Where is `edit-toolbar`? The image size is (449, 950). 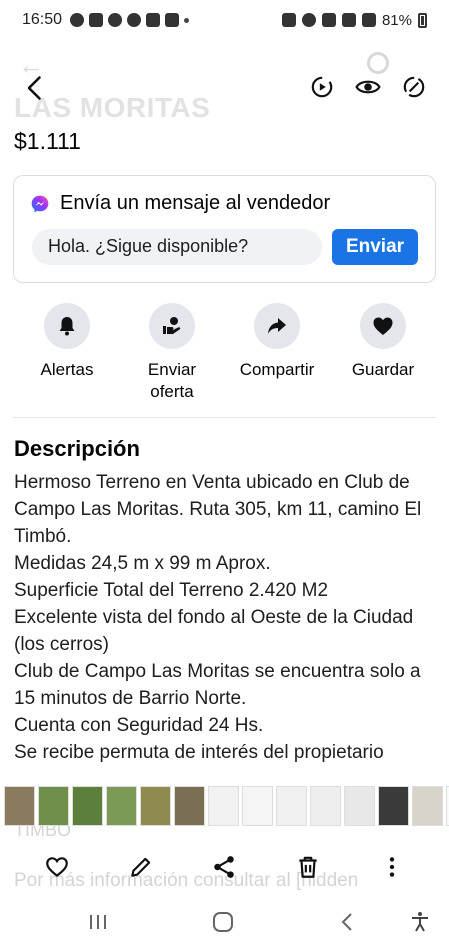 edit-toolbar is located at coordinates (224, 868).